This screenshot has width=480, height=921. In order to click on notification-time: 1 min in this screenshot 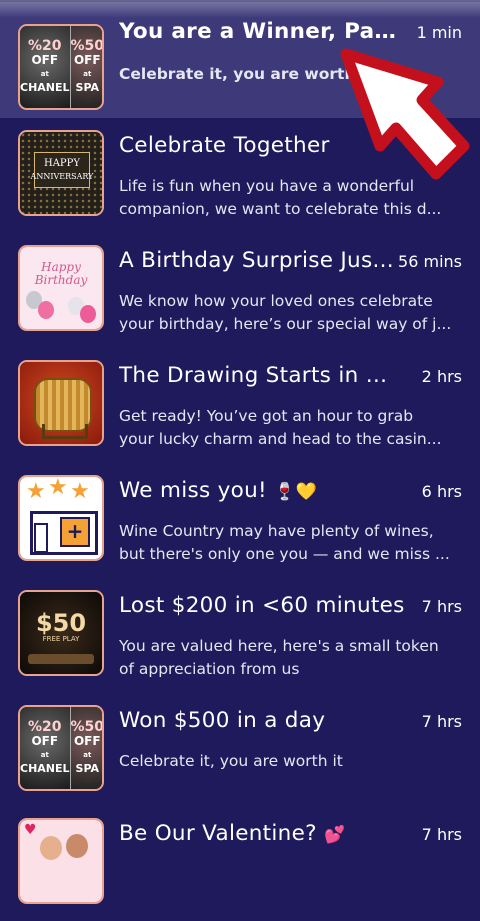, I will do `click(439, 32)`.